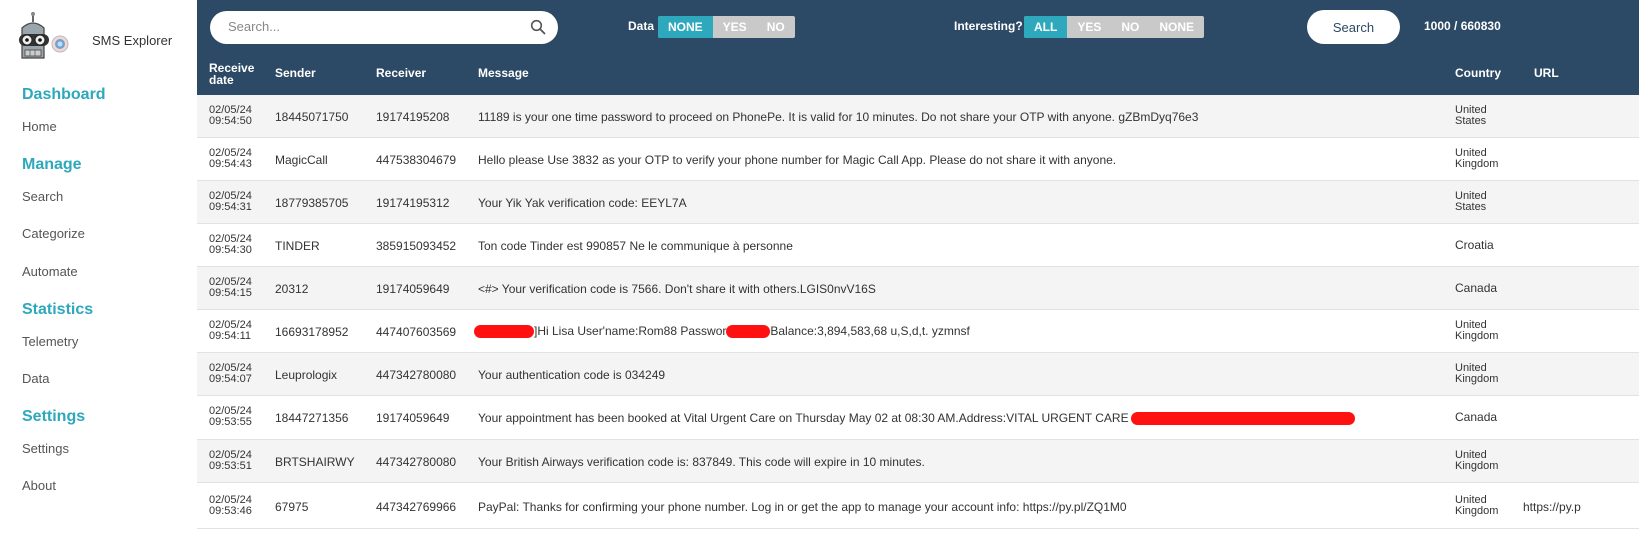 The height and width of the screenshot is (557, 1639). I want to click on nav-item-categorize: Categorize, so click(53, 233).